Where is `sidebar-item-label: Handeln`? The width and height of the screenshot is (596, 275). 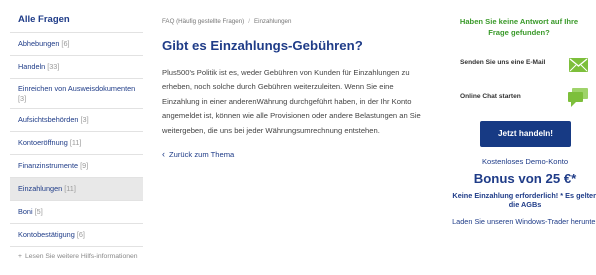
sidebar-item-label: Handeln is located at coordinates (32, 66).